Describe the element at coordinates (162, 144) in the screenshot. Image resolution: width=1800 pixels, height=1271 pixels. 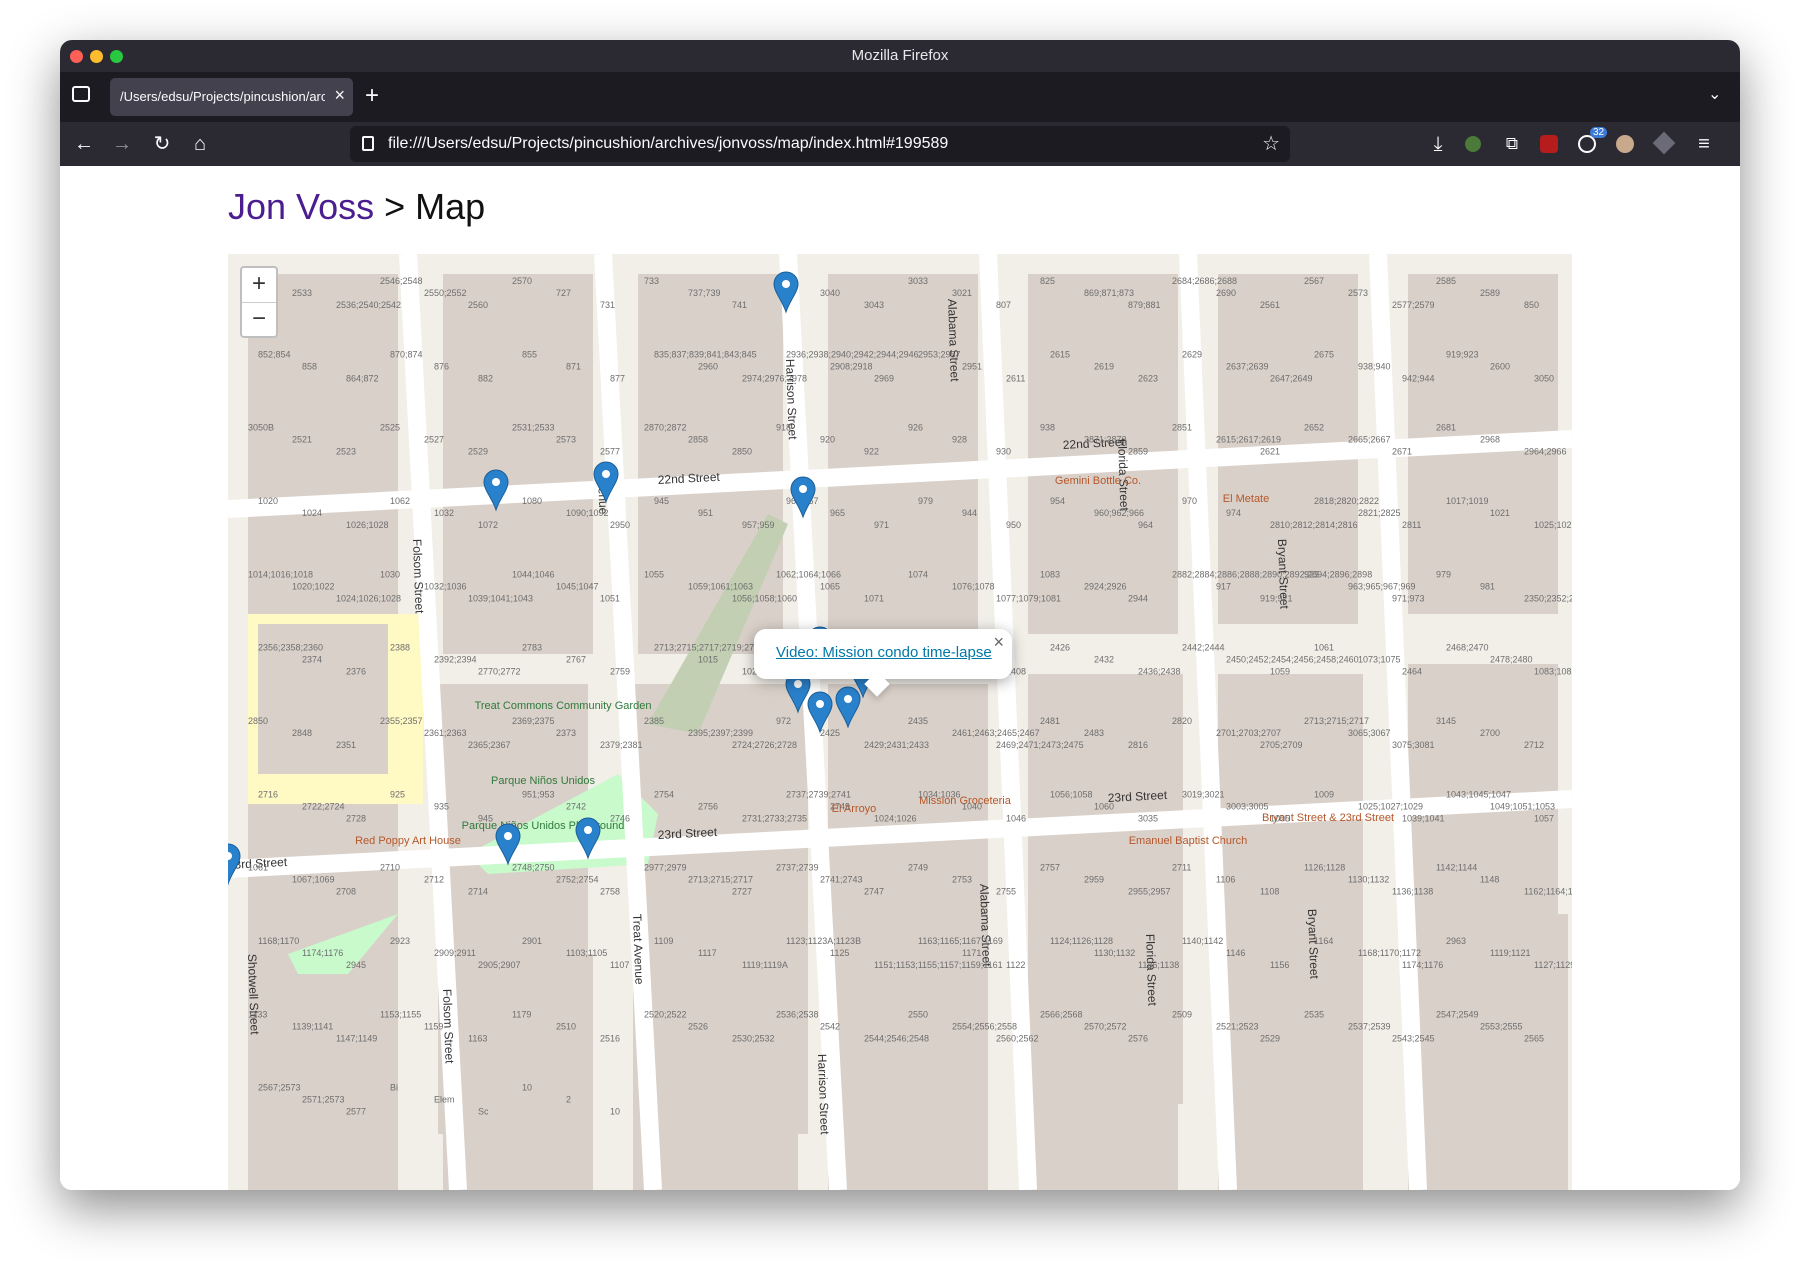
I see `reload-icon: ↻` at that location.